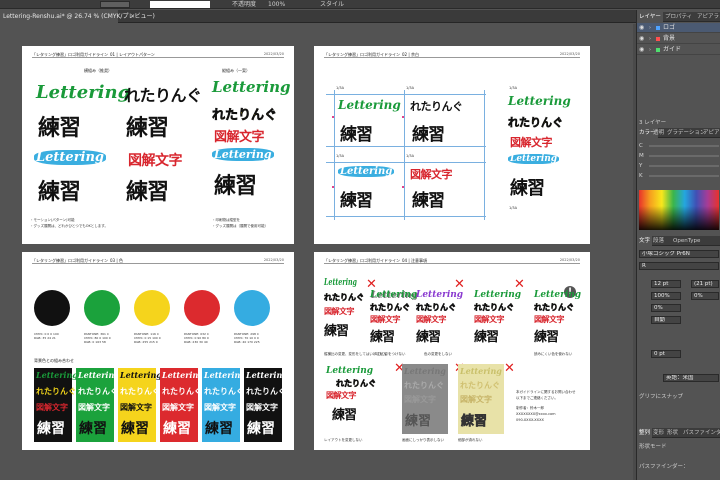  I want to click on tab-shape: 形状, so click(672, 433).